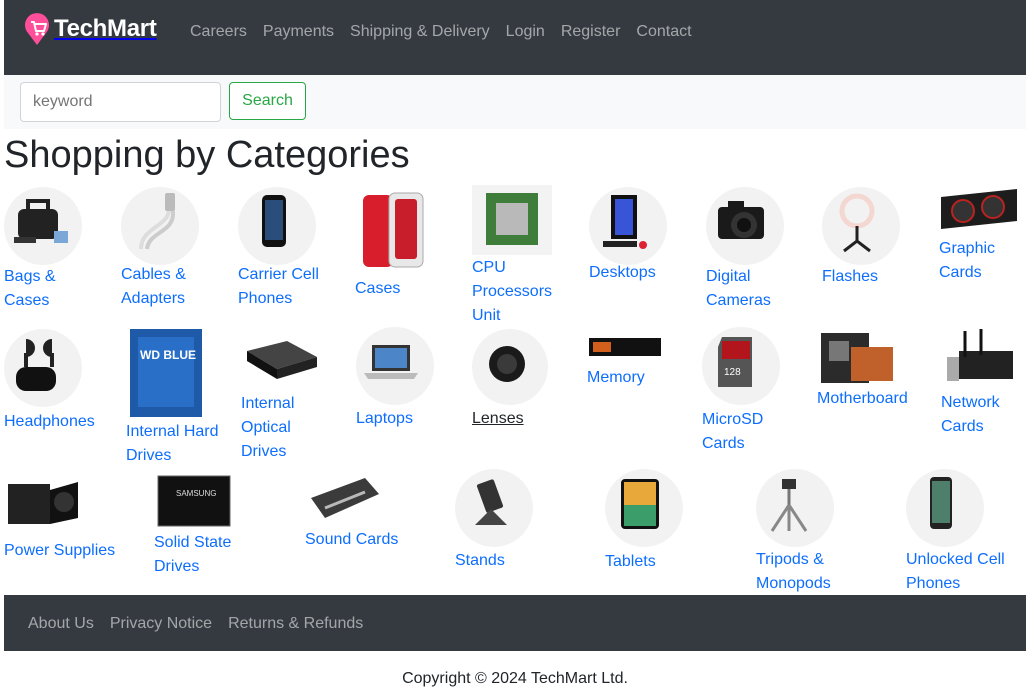  I want to click on category-label: Stands, so click(480, 560).